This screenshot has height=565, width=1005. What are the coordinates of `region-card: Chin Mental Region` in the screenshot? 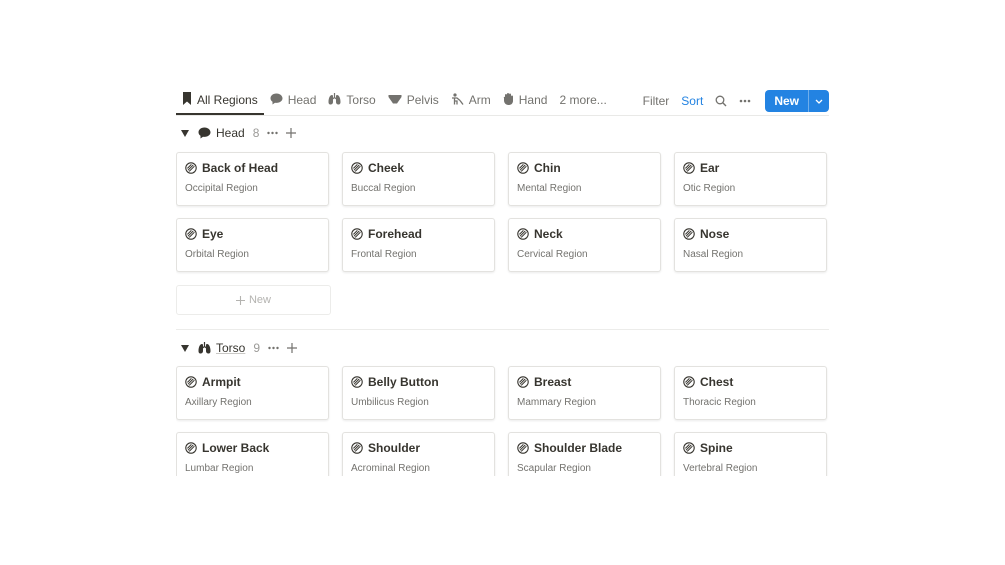 It's located at (584, 179).